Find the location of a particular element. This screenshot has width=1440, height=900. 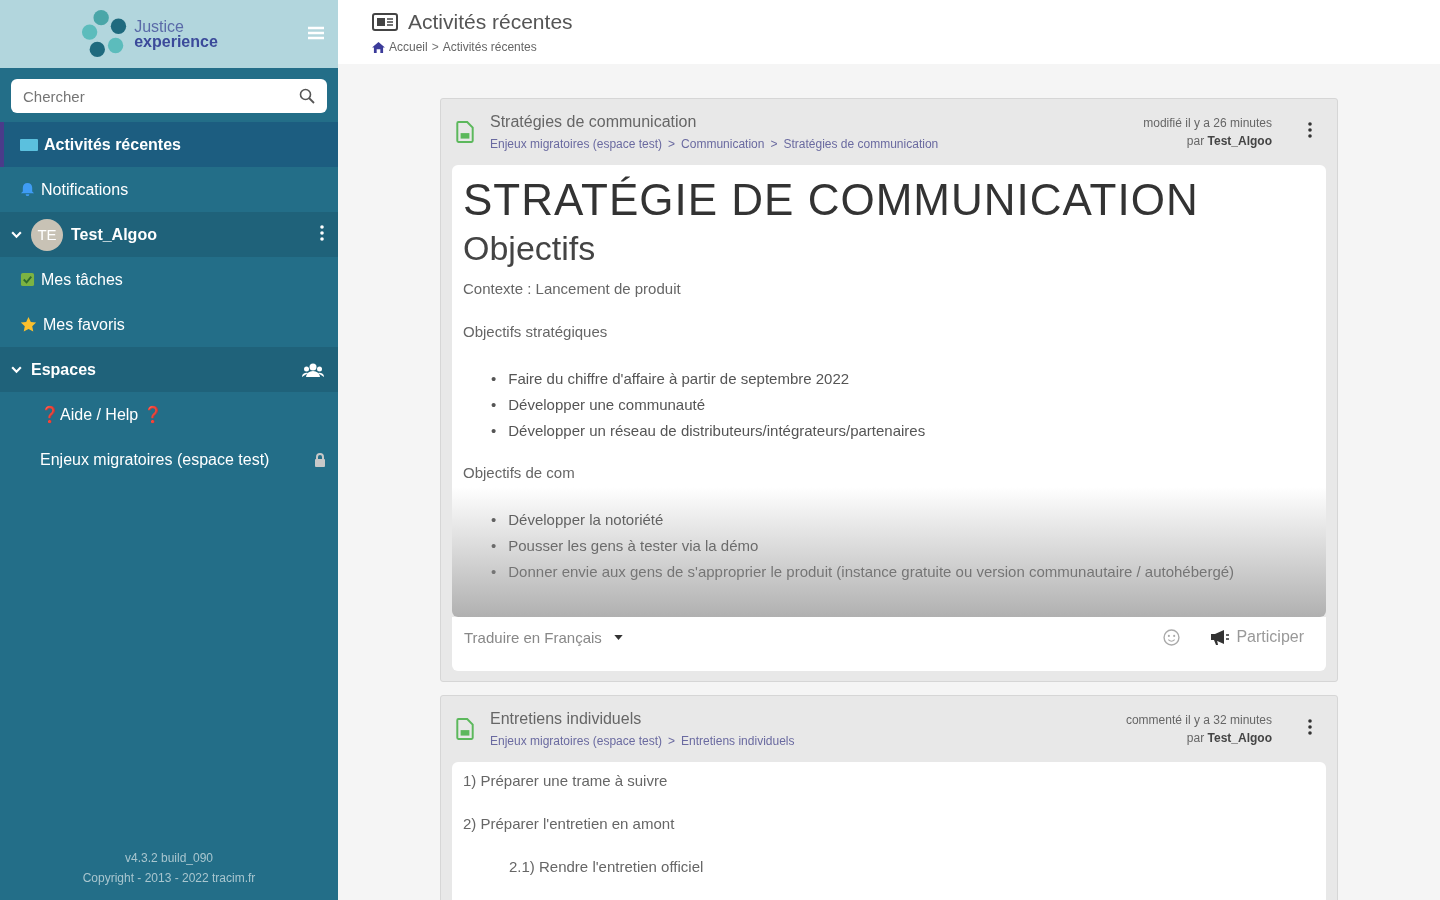

path-link: Stratégies de communication is located at coordinates (861, 144).